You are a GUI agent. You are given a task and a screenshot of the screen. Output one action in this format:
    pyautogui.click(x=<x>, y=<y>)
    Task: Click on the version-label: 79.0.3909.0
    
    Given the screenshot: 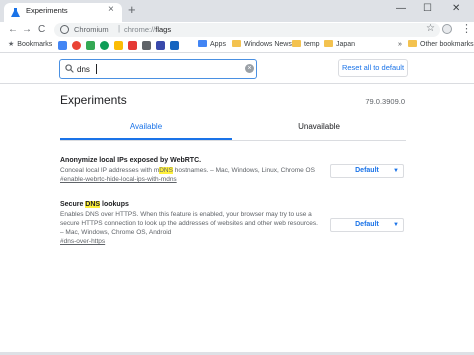 What is the action you would take?
    pyautogui.click(x=385, y=101)
    